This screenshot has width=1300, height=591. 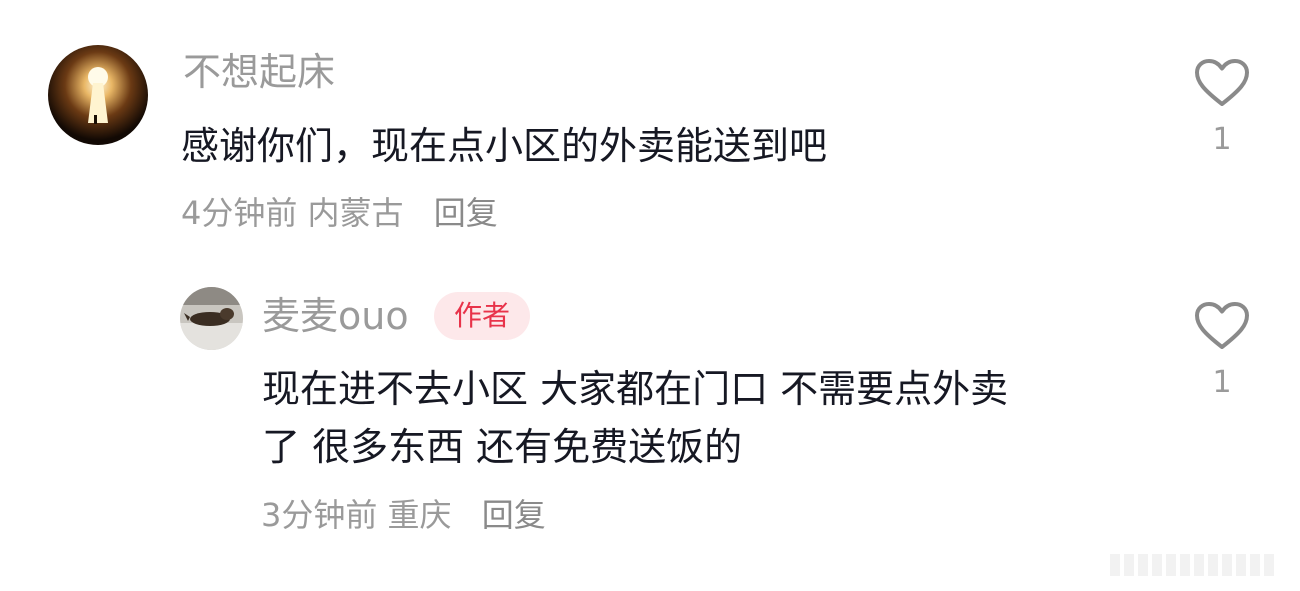 I want to click on username: 不想起床, so click(x=259, y=72).